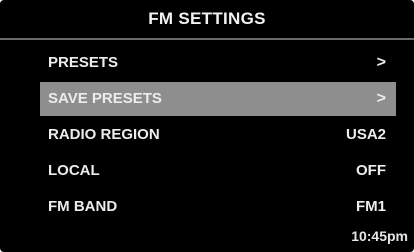  I want to click on local-value: OFF, so click(371, 170).